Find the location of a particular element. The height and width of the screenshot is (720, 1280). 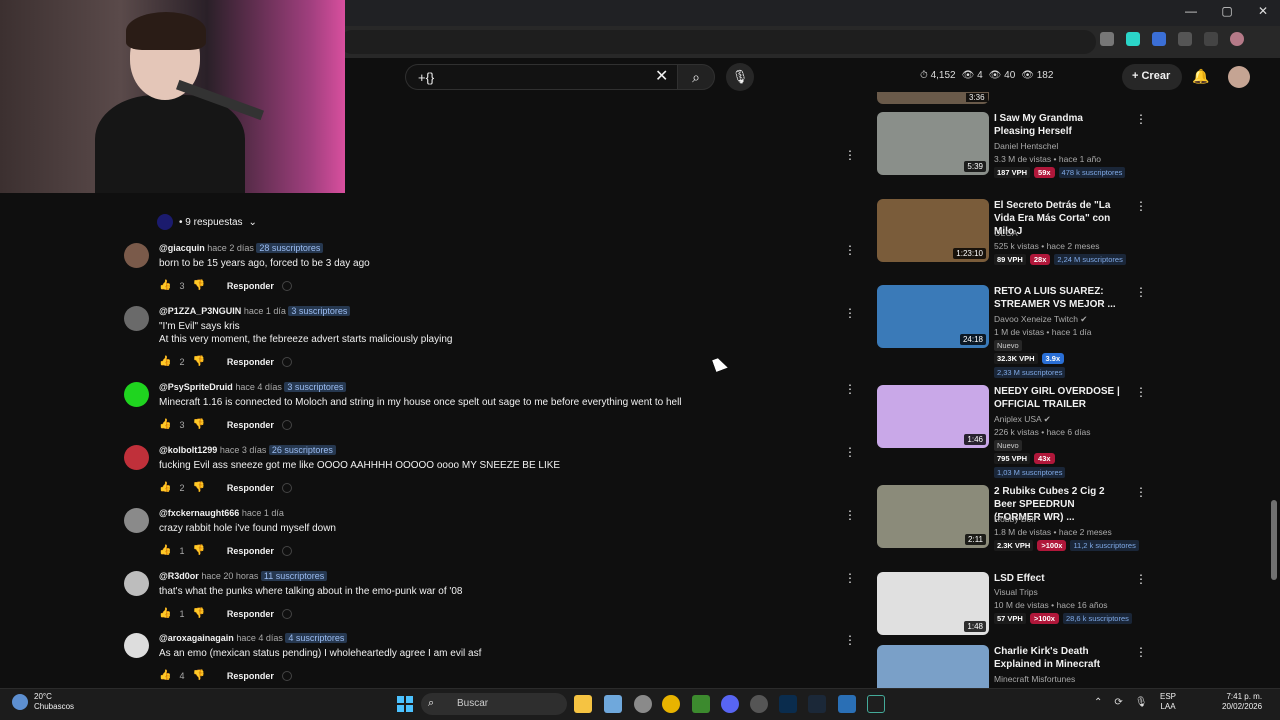

video-thumbnail: 1:46 is located at coordinates (933, 416).